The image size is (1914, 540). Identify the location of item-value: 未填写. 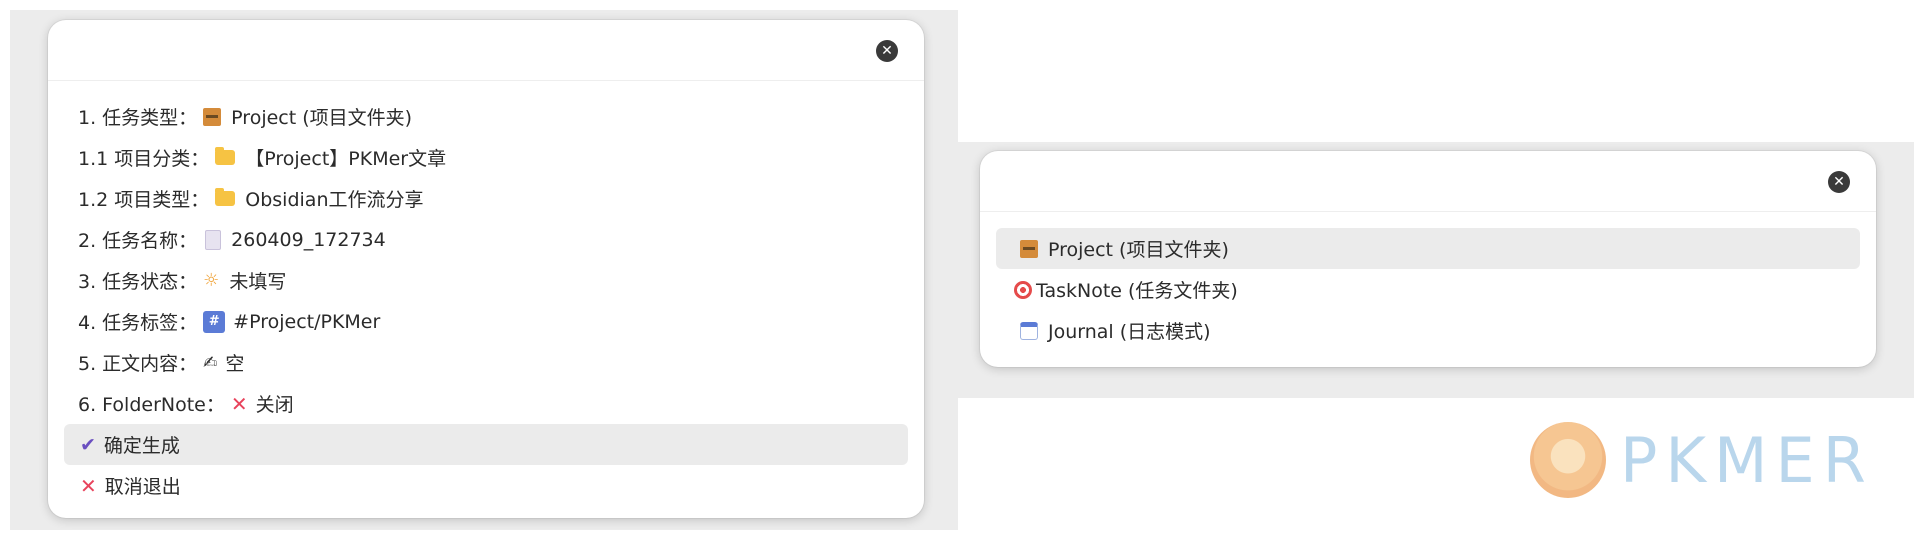
(258, 282).